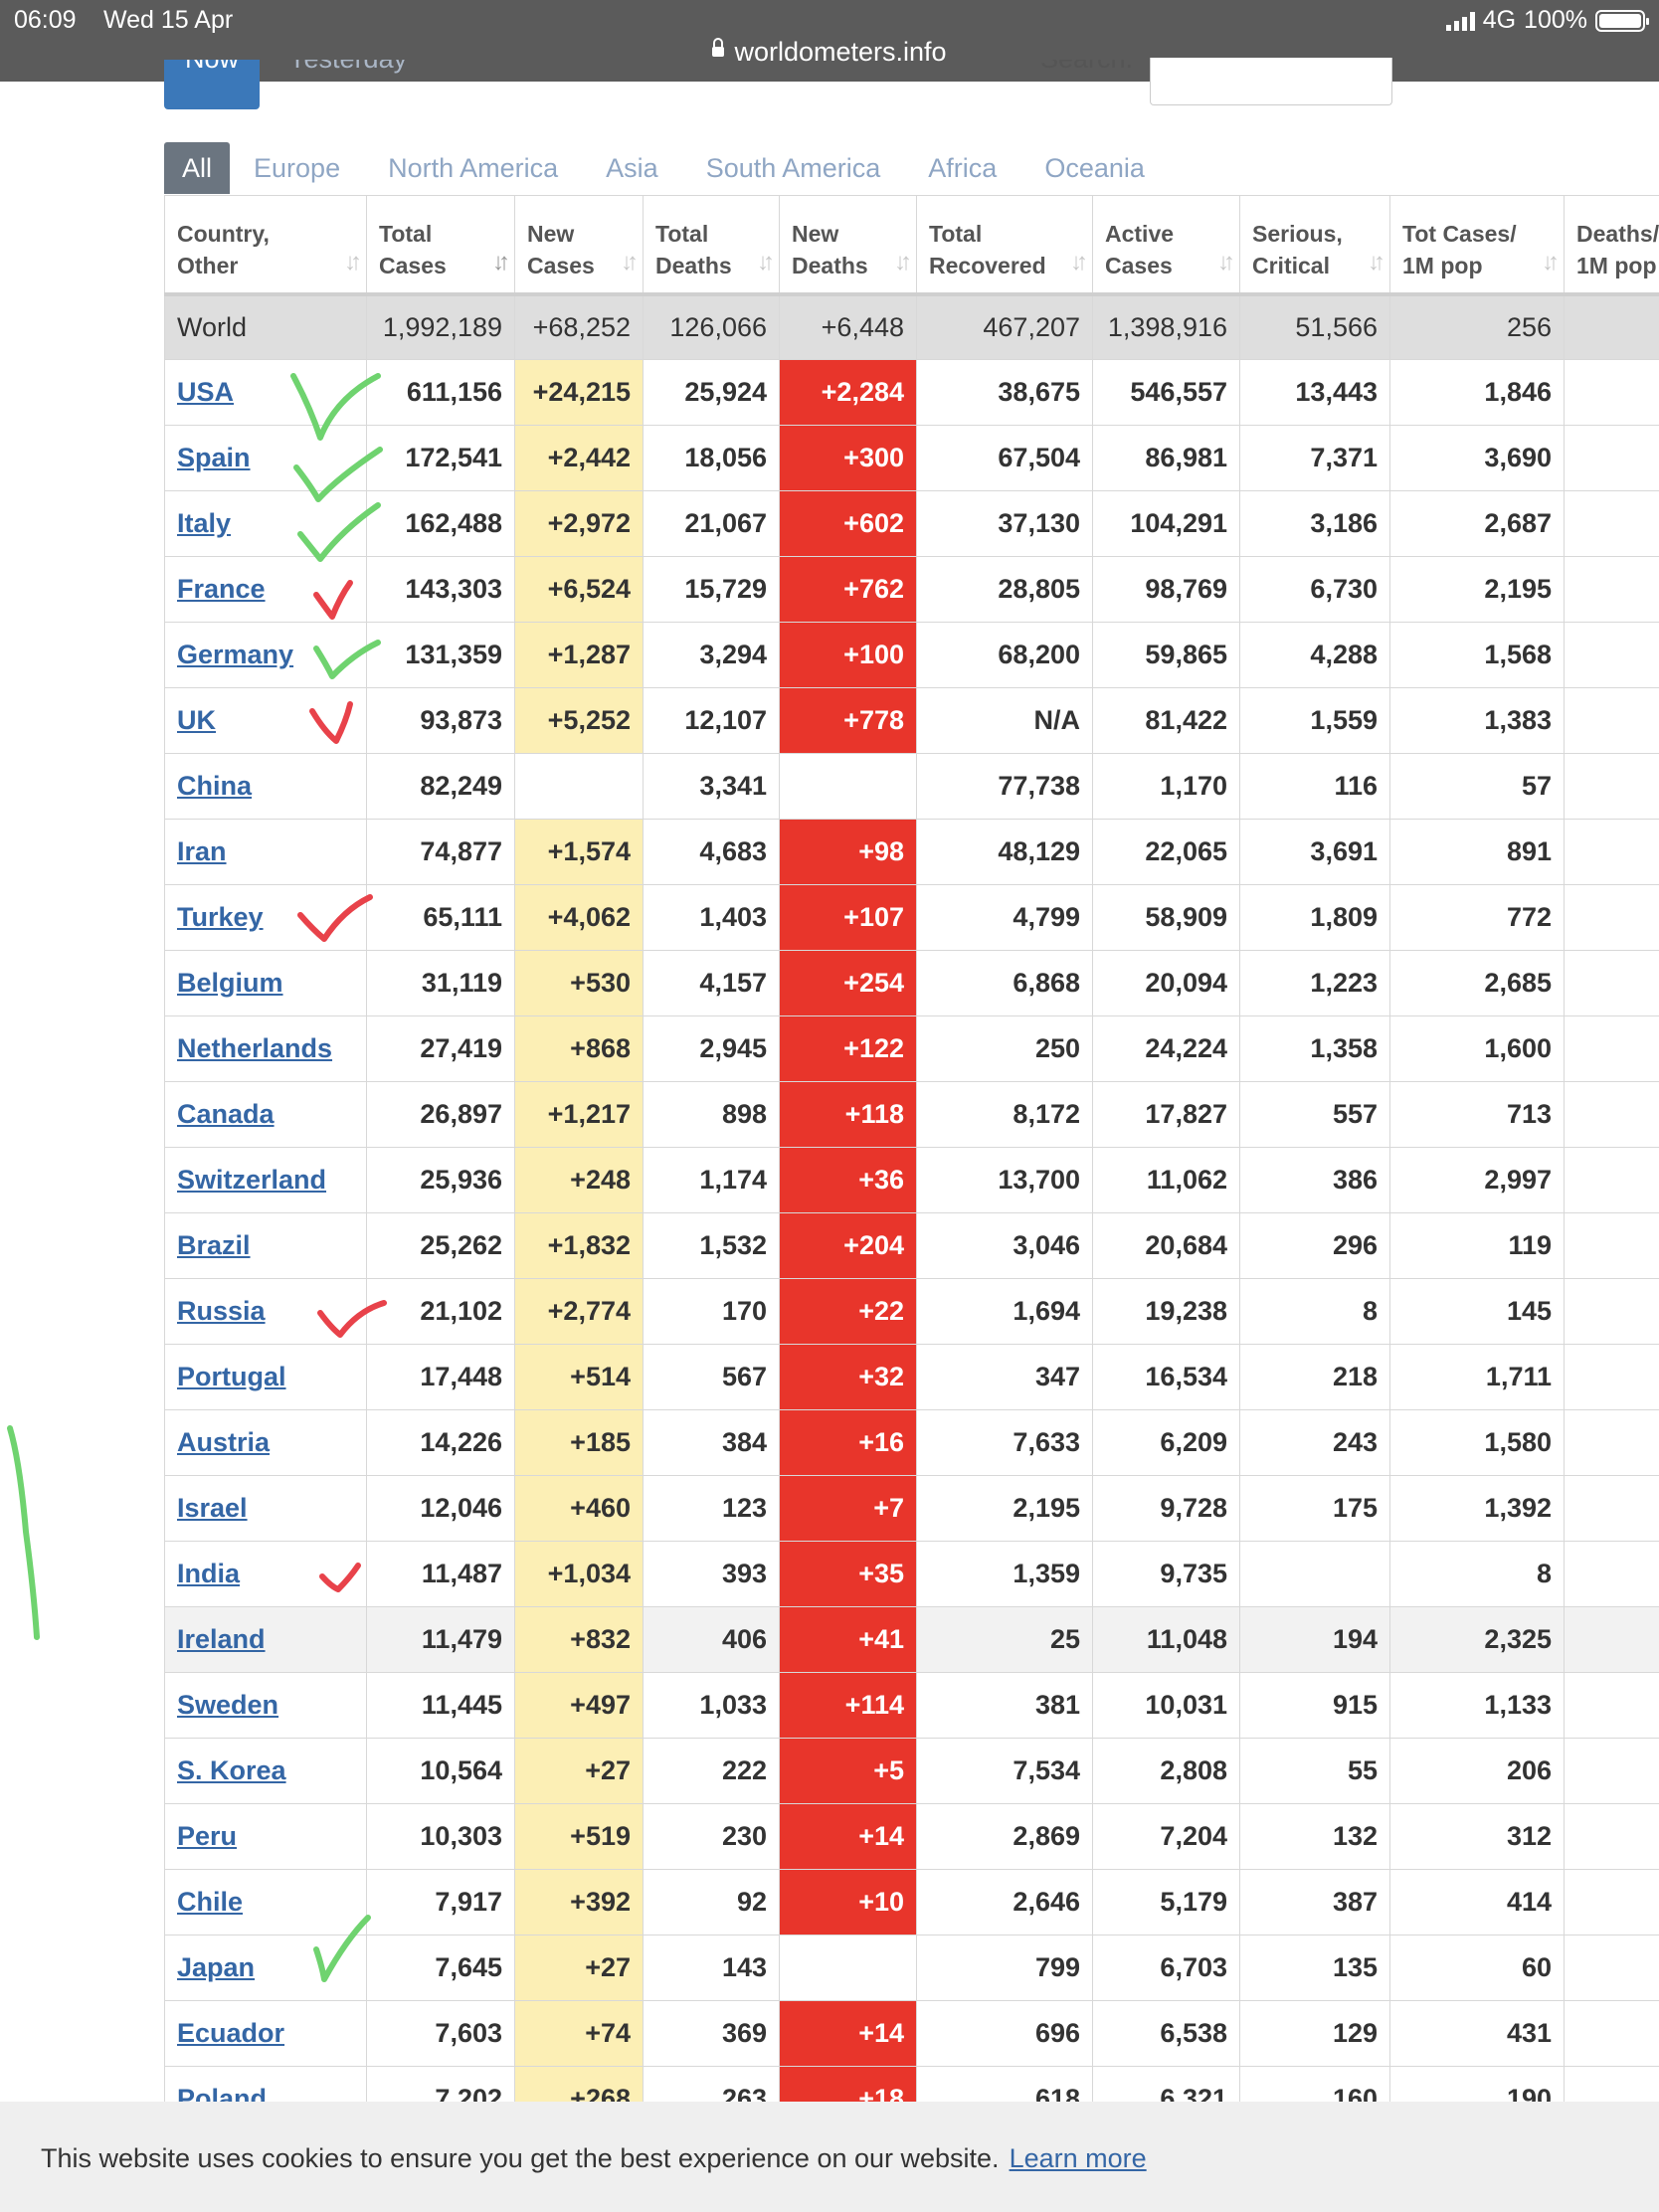 Image resolution: width=1659 pixels, height=2212 pixels. Describe the element at coordinates (202, 851) in the screenshot. I see `country-link: Iran` at that location.